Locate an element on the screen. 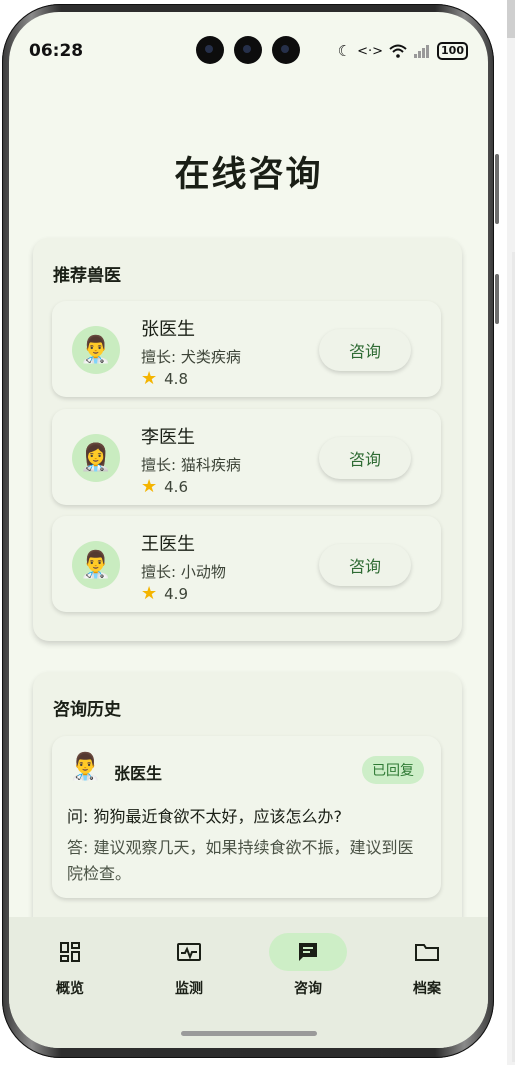 Image resolution: width=515 pixels, height=1065 pixels. vet-specialty: 擅长: 小动物 is located at coordinates (183, 572).